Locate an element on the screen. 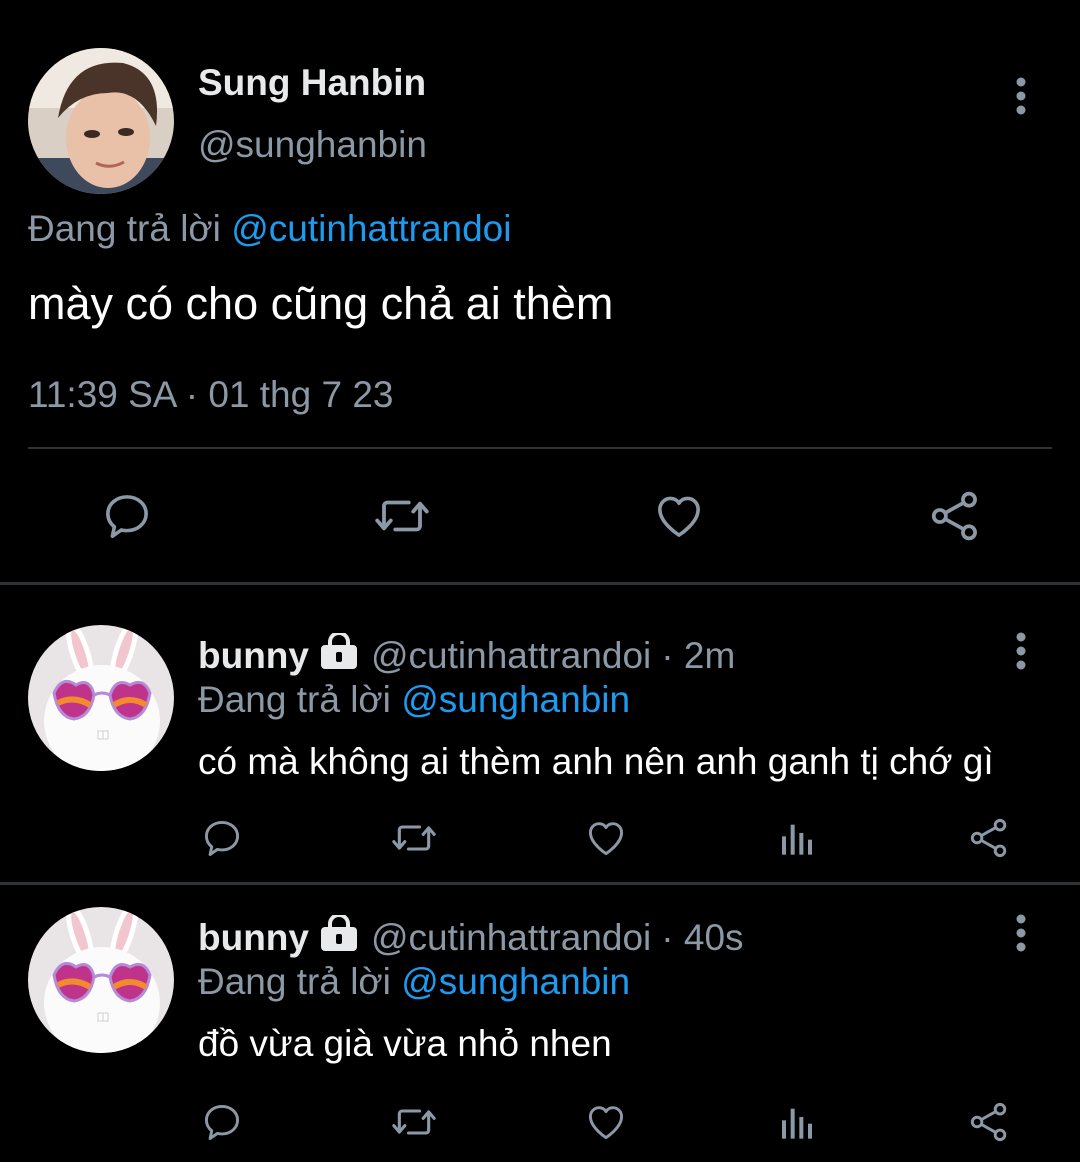 This screenshot has height=1162, width=1080. tweet-timestamp: 11:39 SA · 01 thg 7 23 is located at coordinates (210, 395).